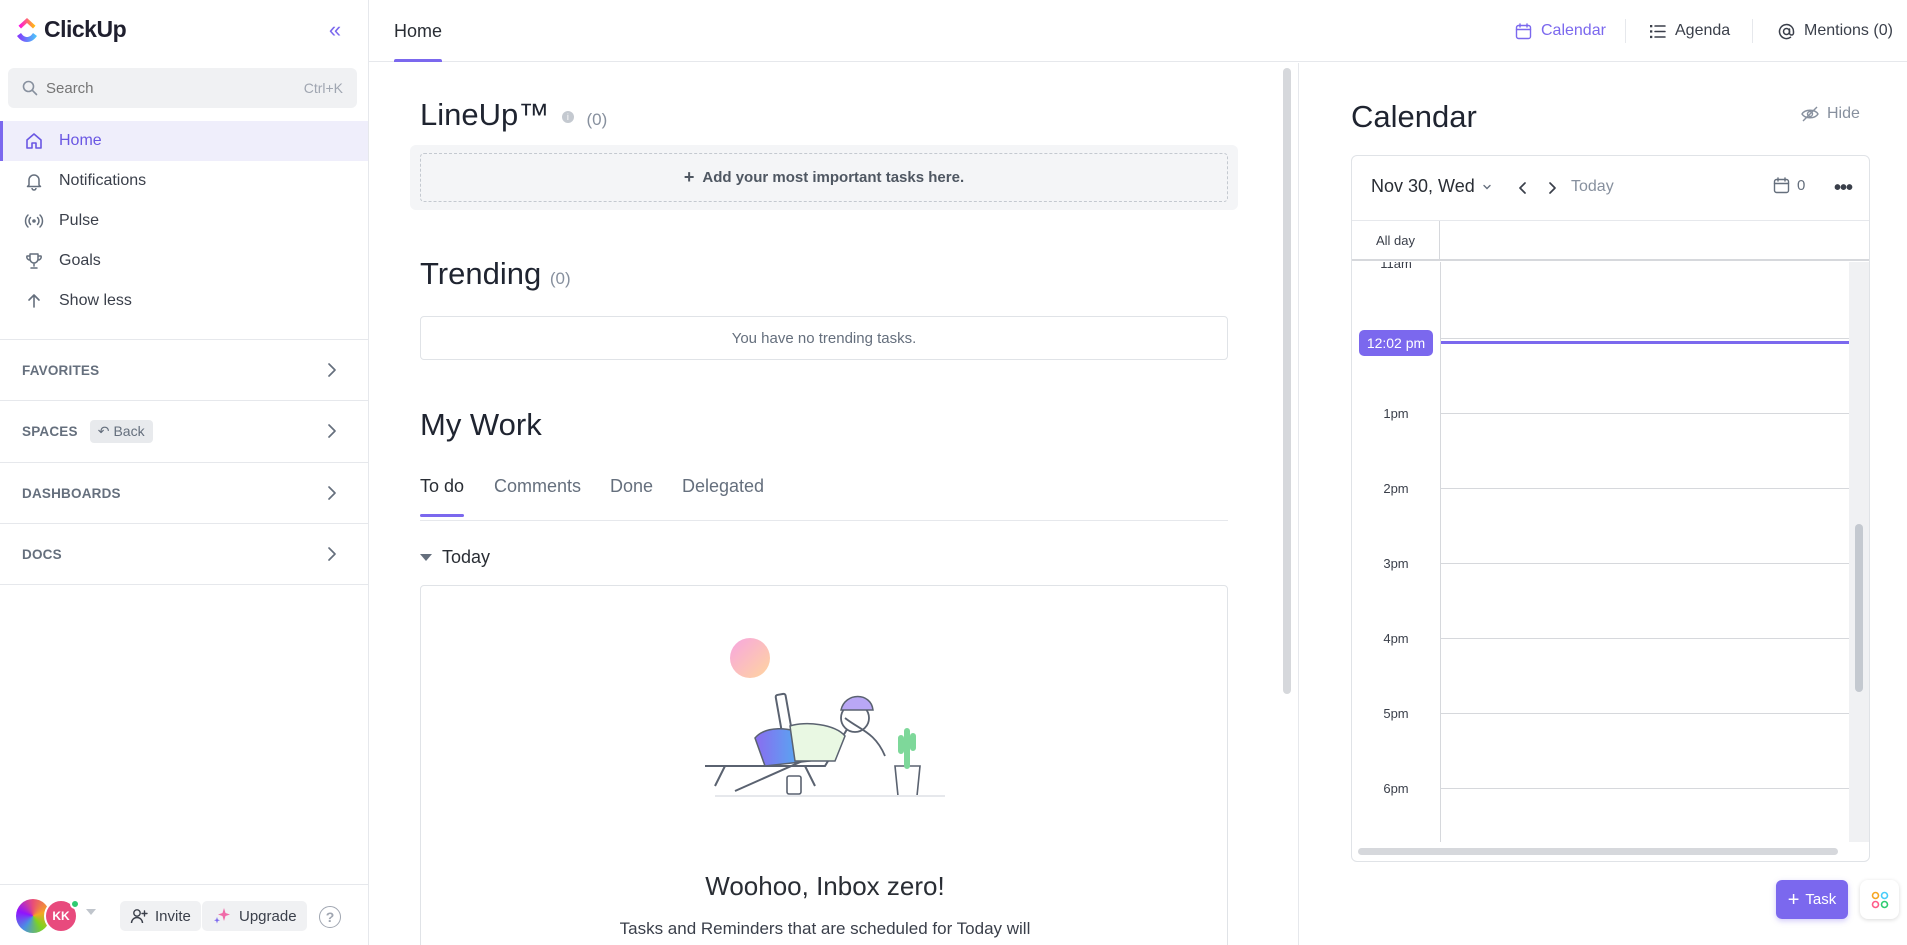 The width and height of the screenshot is (1907, 945). What do you see at coordinates (1396, 488) in the screenshot?
I see `hour-label: 2pm` at bounding box center [1396, 488].